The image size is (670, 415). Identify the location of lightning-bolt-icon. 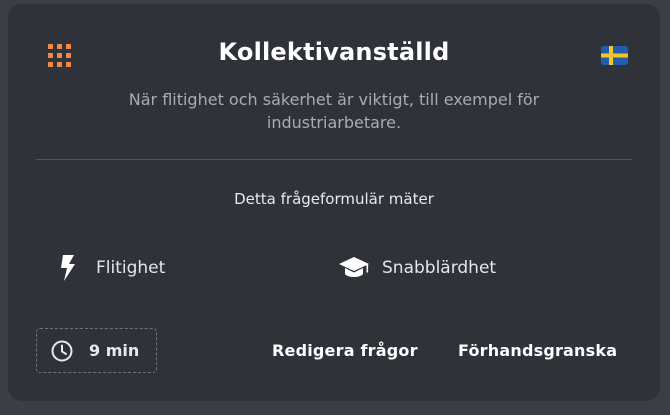
(68, 268).